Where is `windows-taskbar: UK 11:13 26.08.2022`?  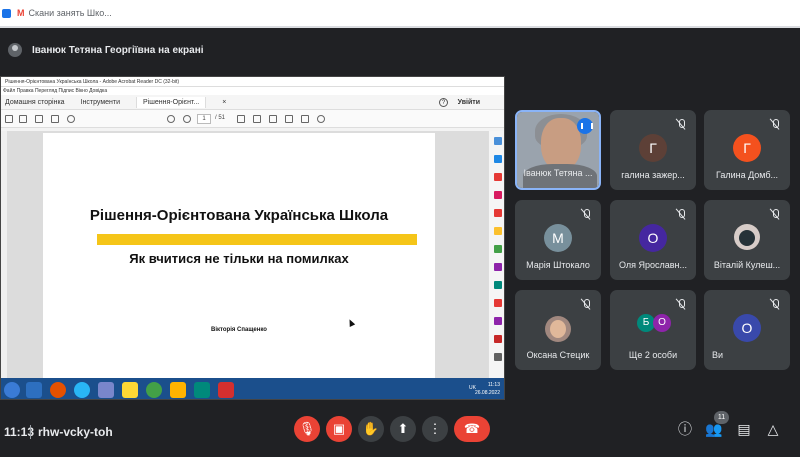
windows-taskbar: UK 11:13 26.08.2022 is located at coordinates (252, 388).